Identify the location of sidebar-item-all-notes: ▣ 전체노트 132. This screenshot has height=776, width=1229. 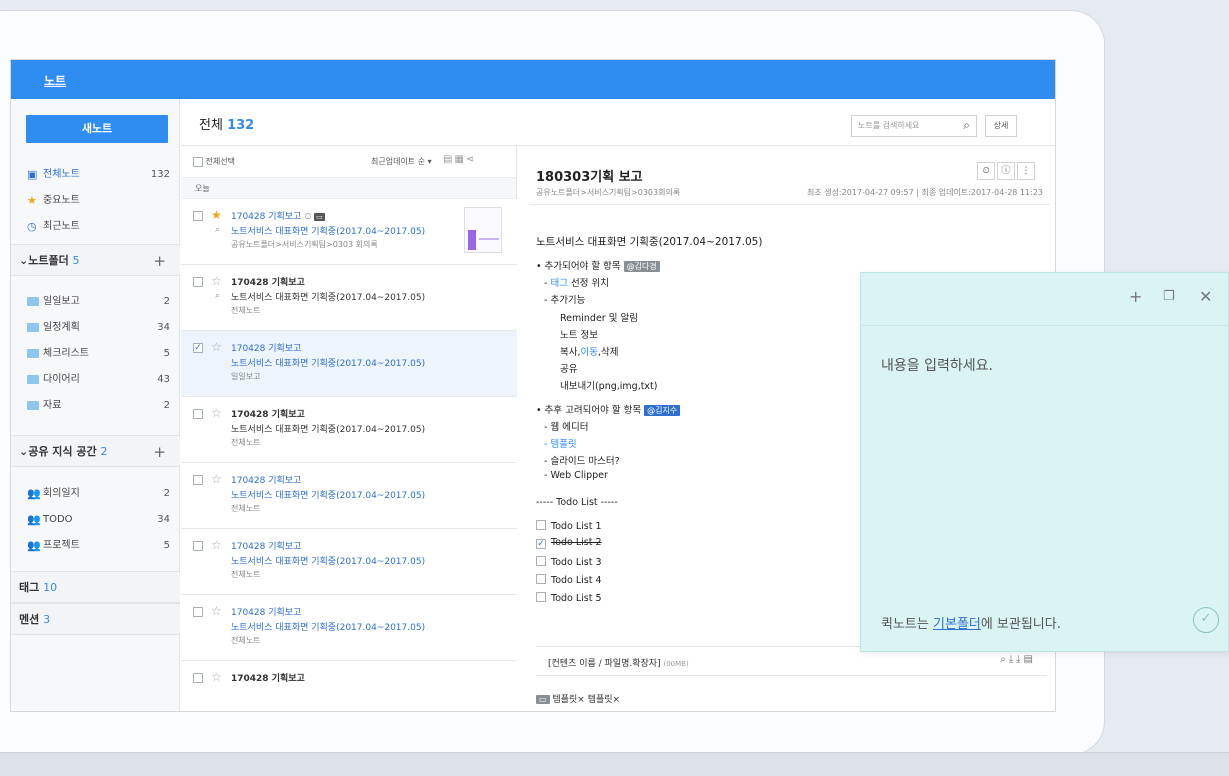
(95, 175).